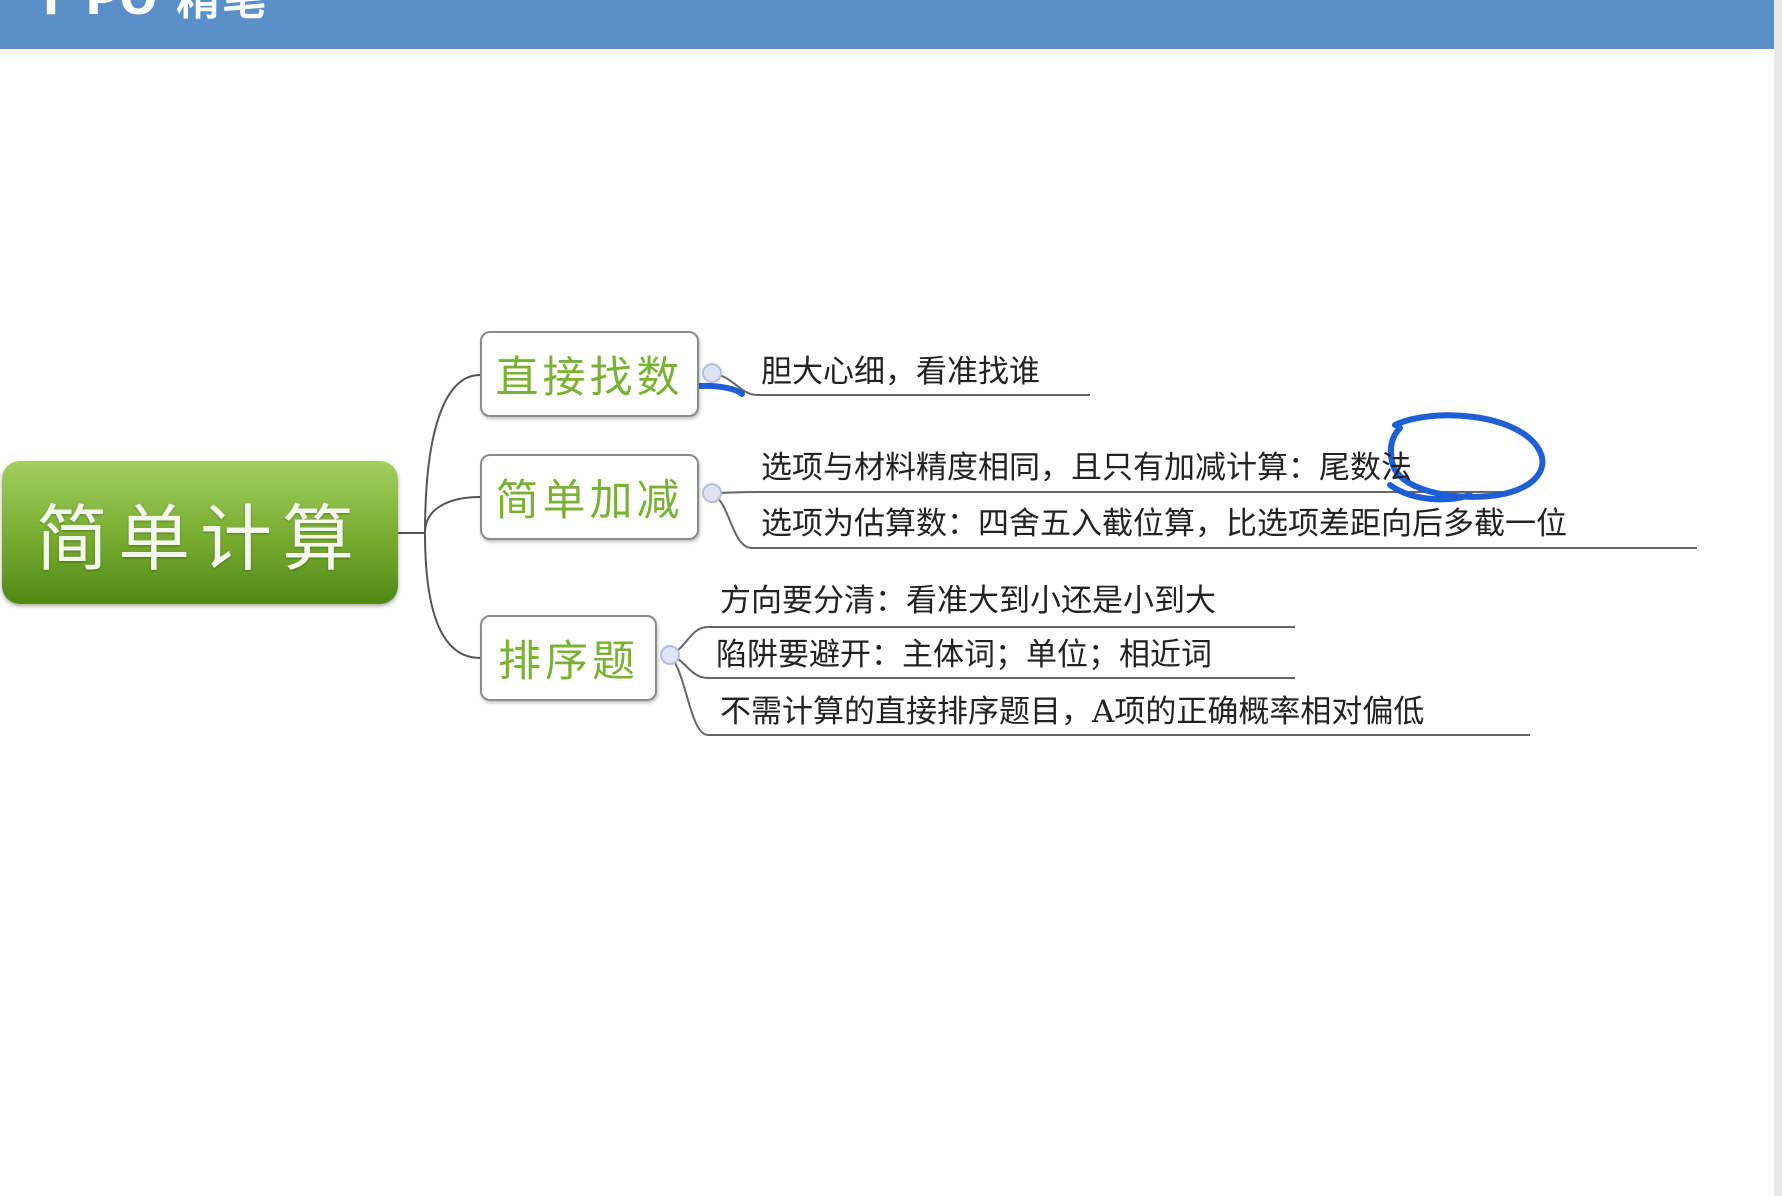 Image resolution: width=1782 pixels, height=1196 pixels. What do you see at coordinates (1086, 468) in the screenshot?
I see `leaf-item: 选项与材料精度相同，且只有加减计算：尾数法` at bounding box center [1086, 468].